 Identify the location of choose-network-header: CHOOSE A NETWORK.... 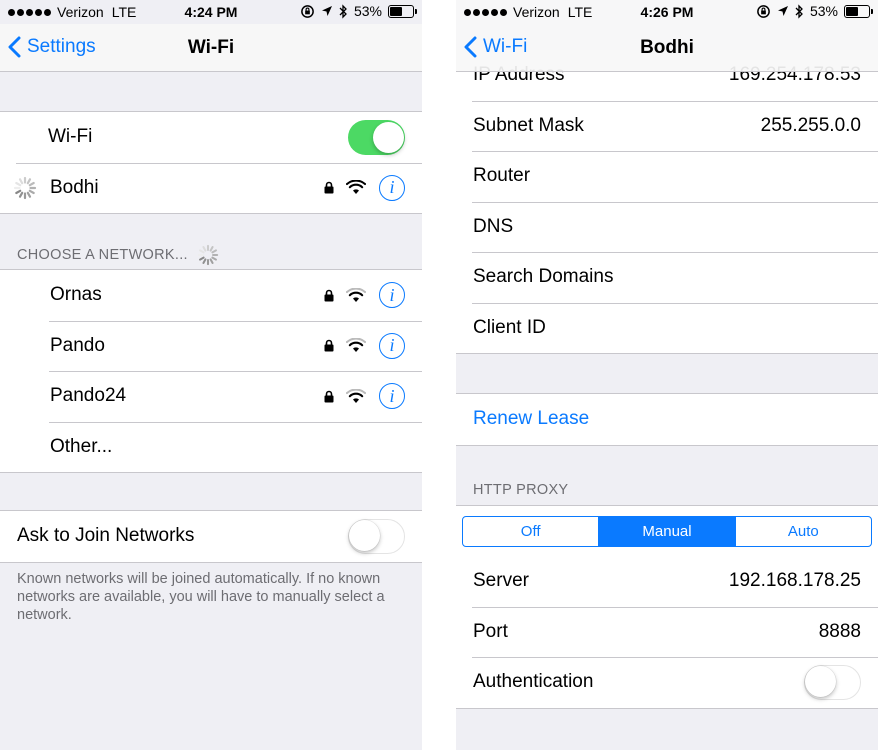
(118, 255).